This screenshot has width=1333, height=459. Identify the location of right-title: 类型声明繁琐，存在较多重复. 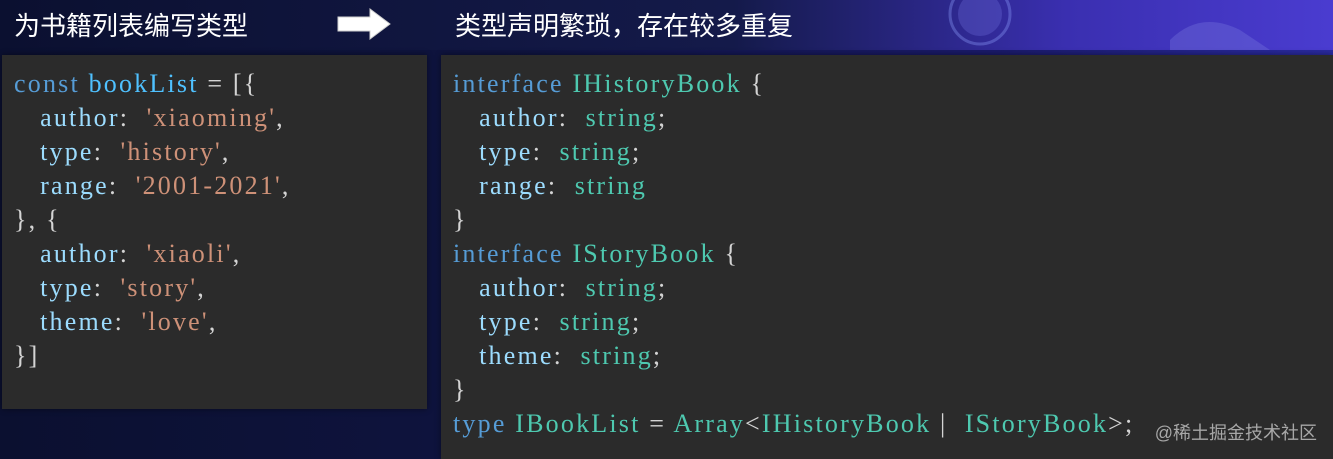
(624, 26).